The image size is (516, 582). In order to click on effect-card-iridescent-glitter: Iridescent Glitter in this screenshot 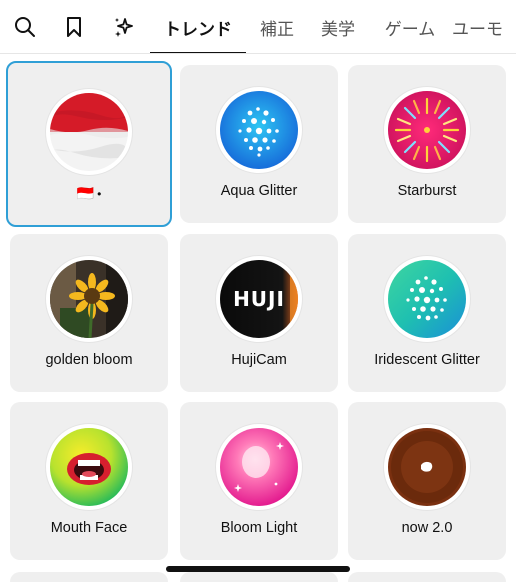, I will do `click(427, 313)`.